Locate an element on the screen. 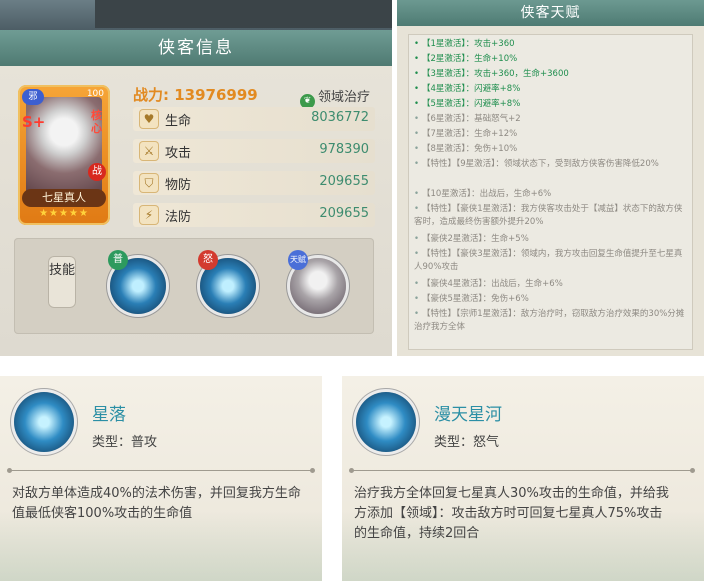 Image resolution: width=704 pixels, height=581 pixels. skill-name: 漫天星河 is located at coordinates (468, 415).